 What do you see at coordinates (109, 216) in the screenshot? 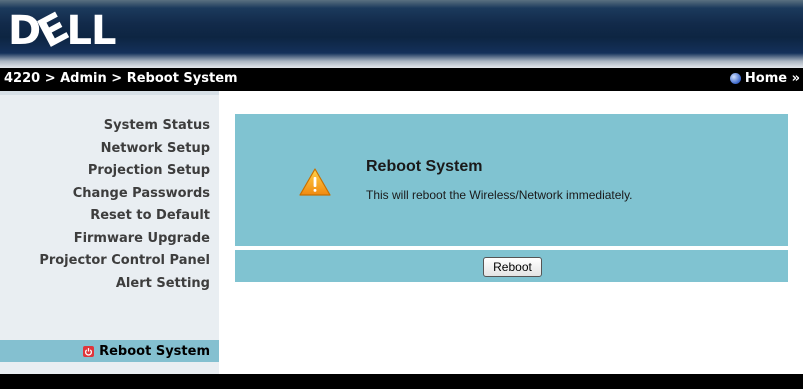
I see `sidebar-item-reset-to-default: Reset to Default` at bounding box center [109, 216].